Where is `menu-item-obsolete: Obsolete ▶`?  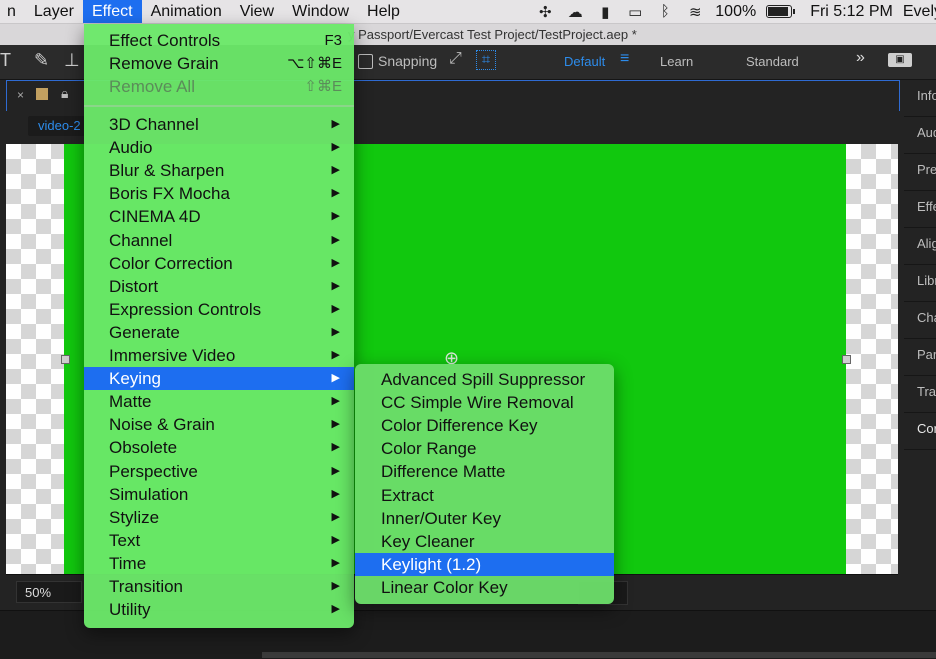
menu-item-obsolete: Obsolete ▶ is located at coordinates (219, 447).